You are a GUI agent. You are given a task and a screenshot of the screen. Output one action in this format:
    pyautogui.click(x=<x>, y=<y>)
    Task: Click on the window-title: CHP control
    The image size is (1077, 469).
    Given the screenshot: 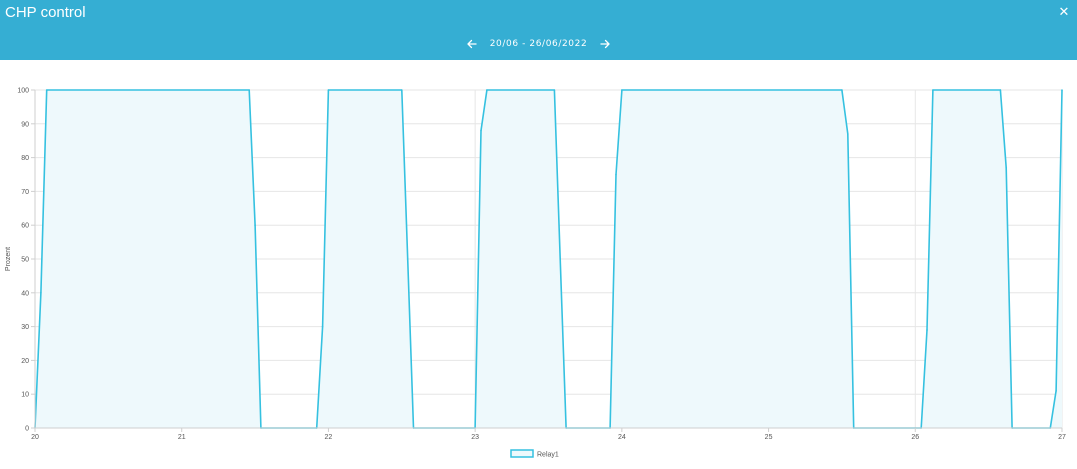 What is the action you would take?
    pyautogui.click(x=45, y=12)
    